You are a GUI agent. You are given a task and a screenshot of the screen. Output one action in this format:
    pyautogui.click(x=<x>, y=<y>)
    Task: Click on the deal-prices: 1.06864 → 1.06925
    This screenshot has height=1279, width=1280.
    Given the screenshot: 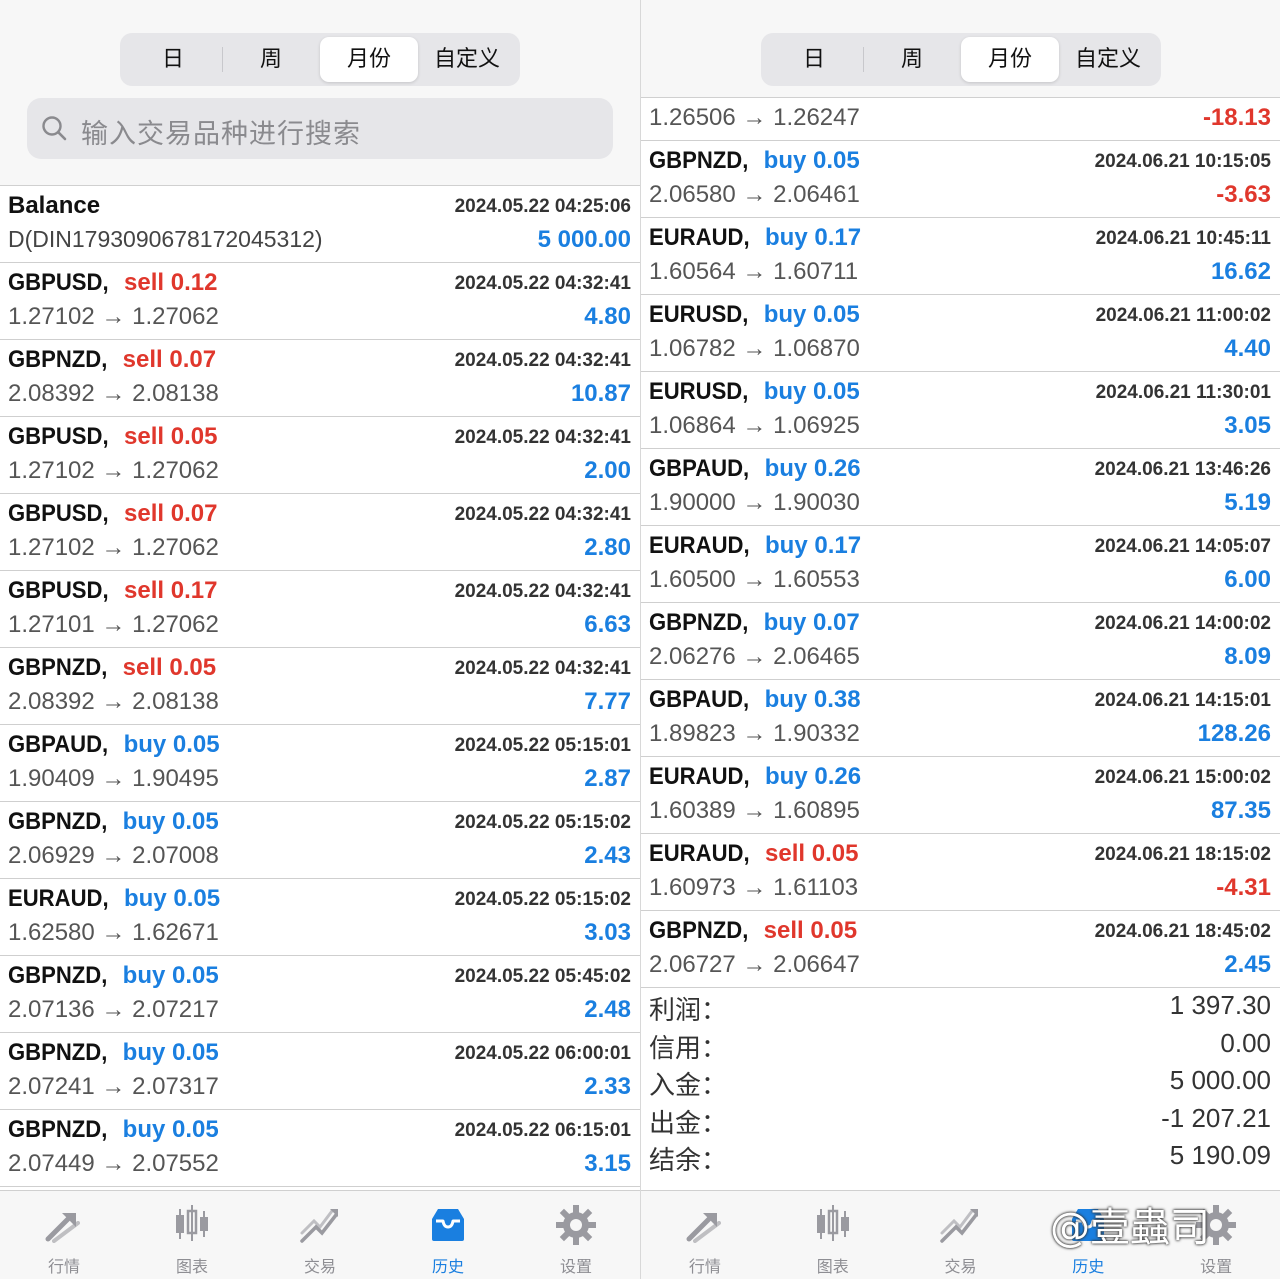 What is the action you would take?
    pyautogui.click(x=754, y=425)
    